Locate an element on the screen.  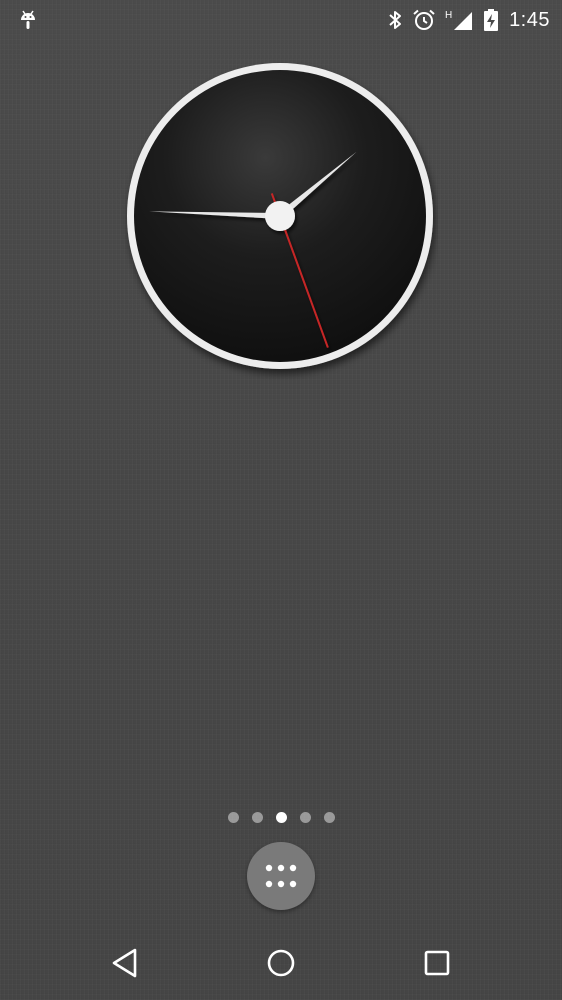
back-button is located at coordinates (125, 963).